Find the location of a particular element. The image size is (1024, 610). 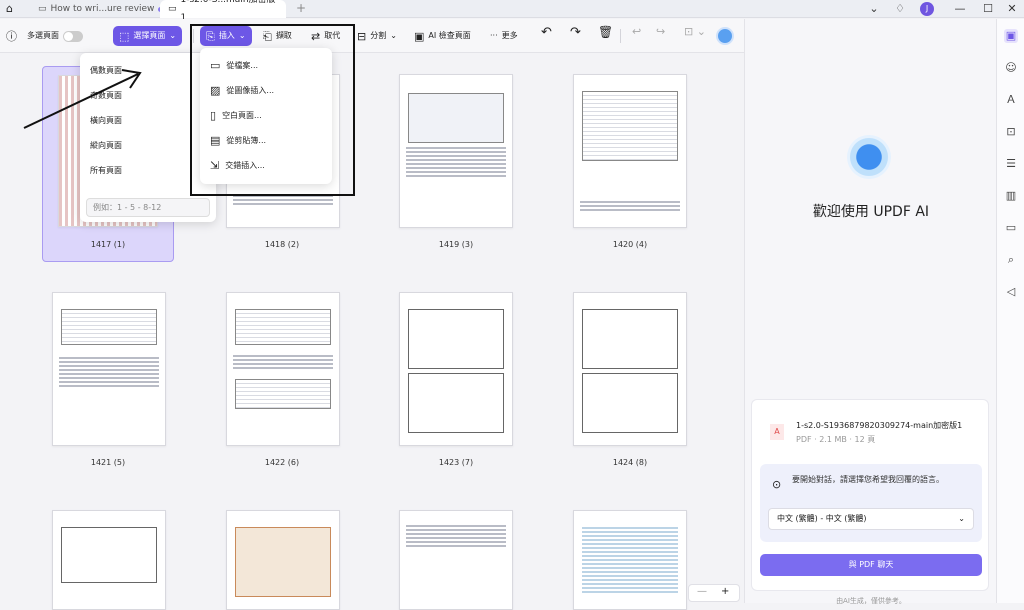

help-icon: ⓘ is located at coordinates (11, 36).